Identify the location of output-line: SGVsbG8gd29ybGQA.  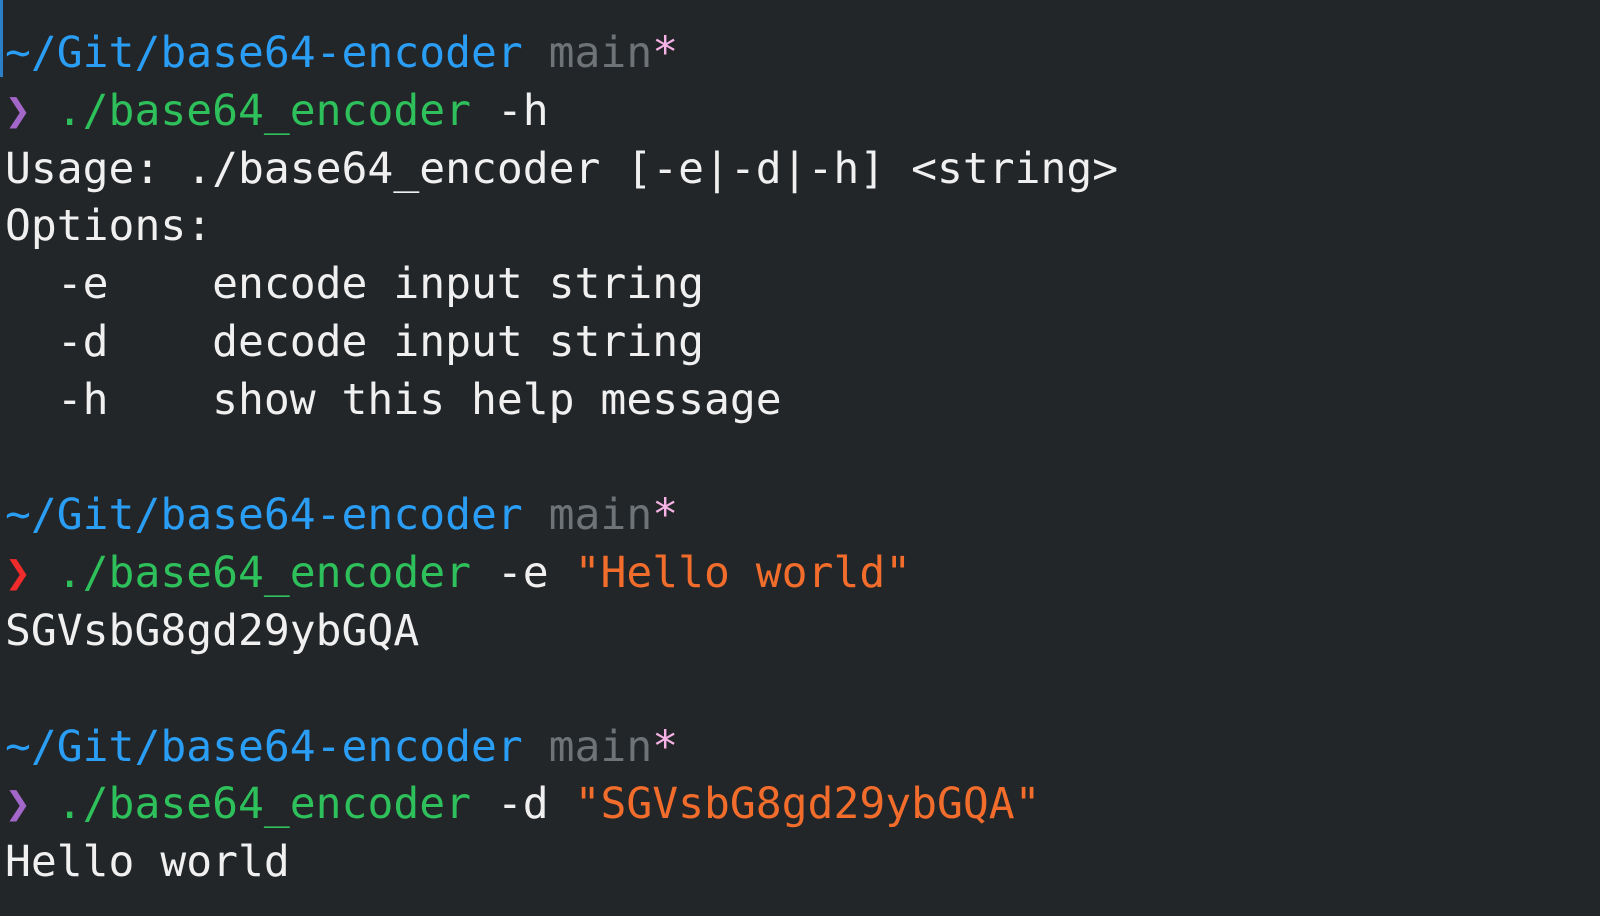
(212, 630).